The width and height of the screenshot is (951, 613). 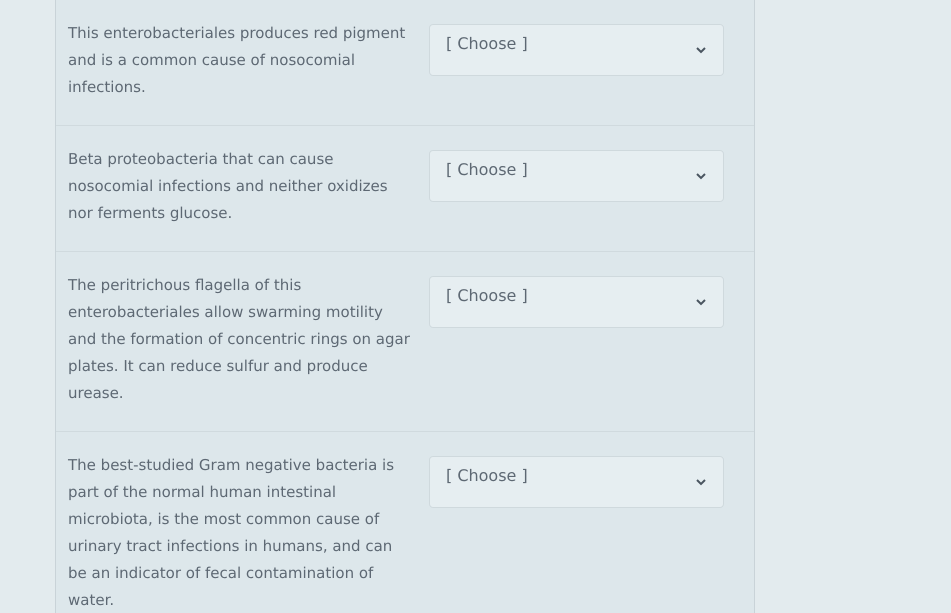 What do you see at coordinates (237, 60) in the screenshot?
I see `question-text: This enterobacteriales produces red pigment and is a common cause of nosocomial infections.` at bounding box center [237, 60].